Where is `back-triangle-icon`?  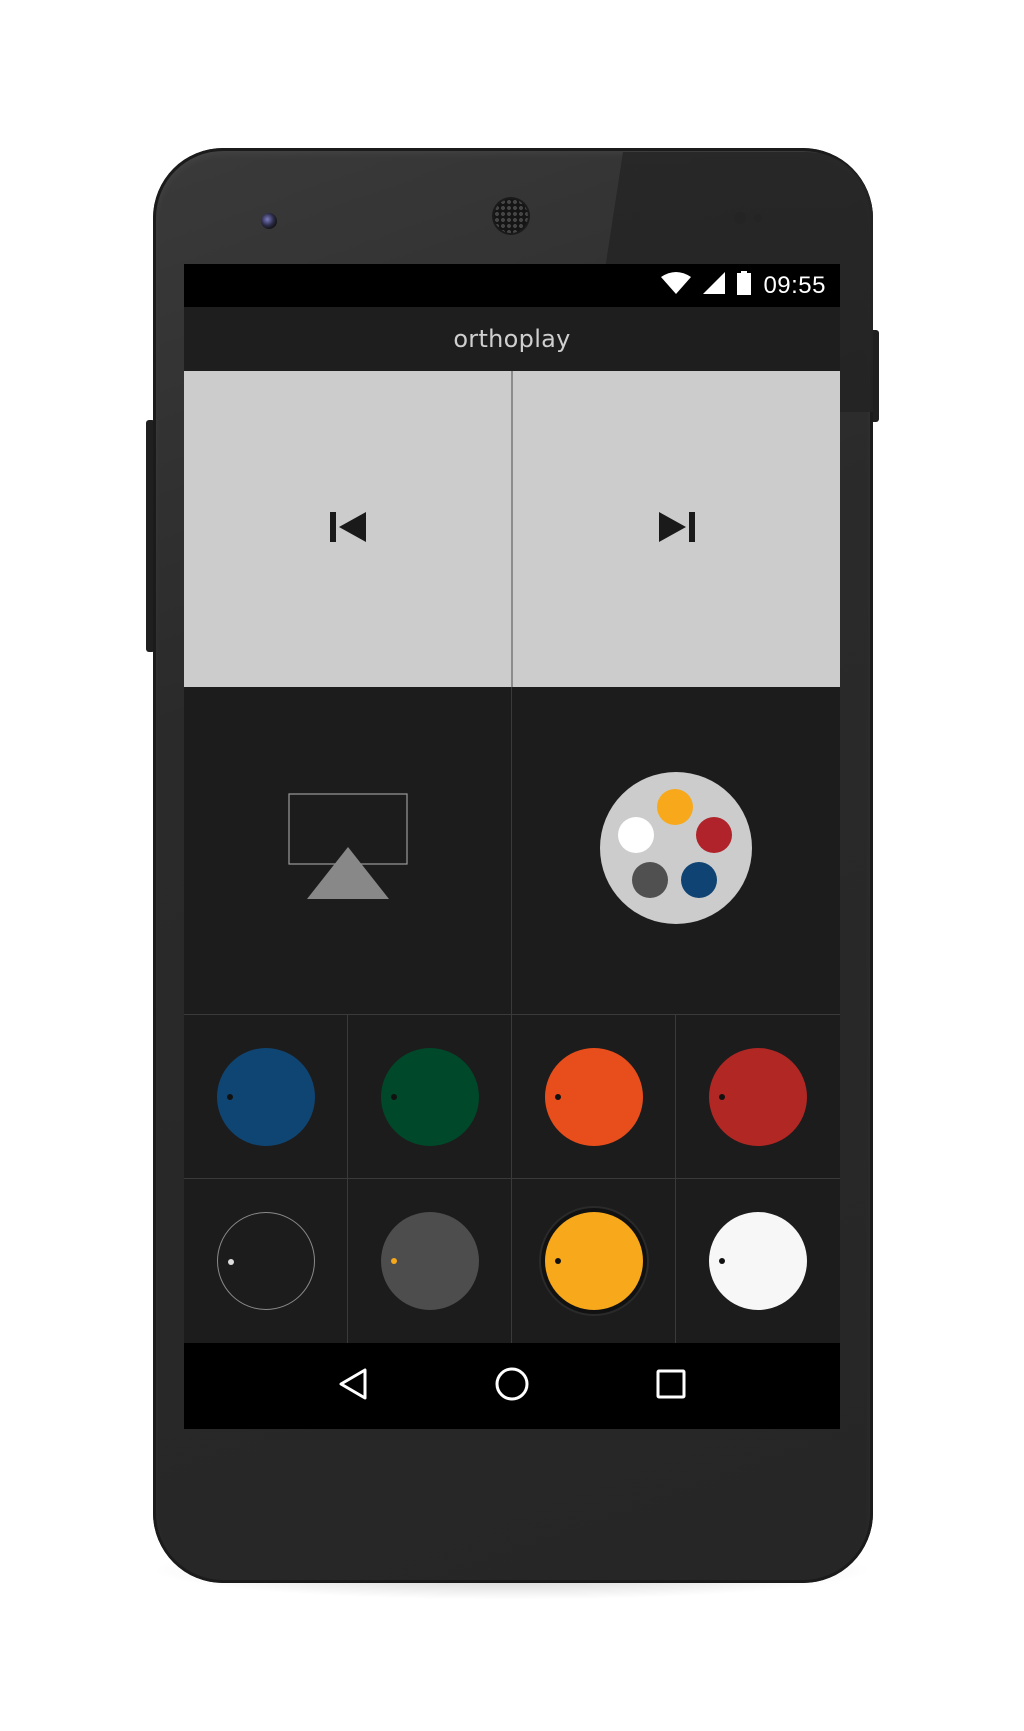
back-triangle-icon is located at coordinates (353, 1386).